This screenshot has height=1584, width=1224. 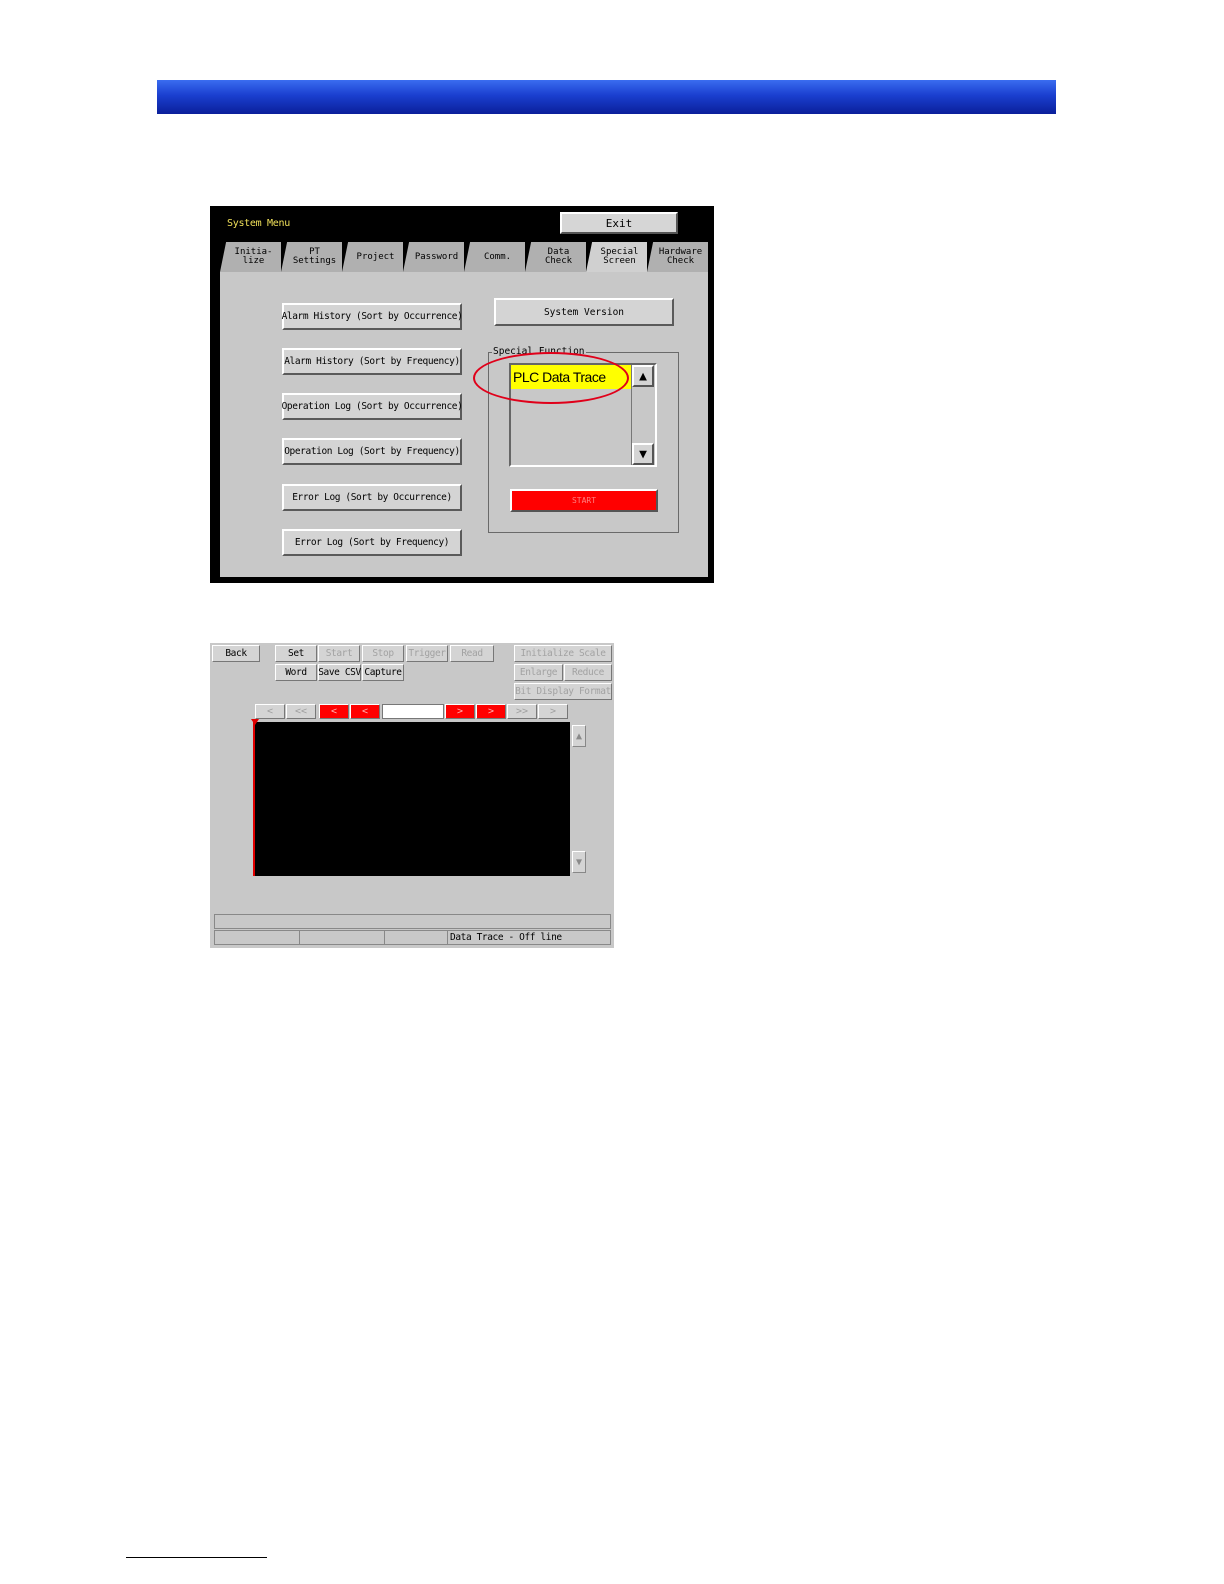 I want to click on read-button: Read, so click(x=472, y=653).